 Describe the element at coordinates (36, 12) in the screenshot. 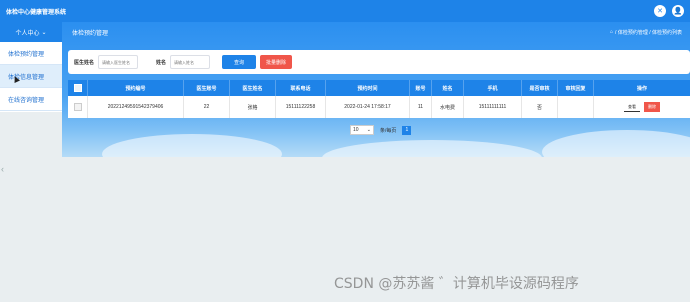

I see `app-title: 体检中心健康管理系统` at that location.